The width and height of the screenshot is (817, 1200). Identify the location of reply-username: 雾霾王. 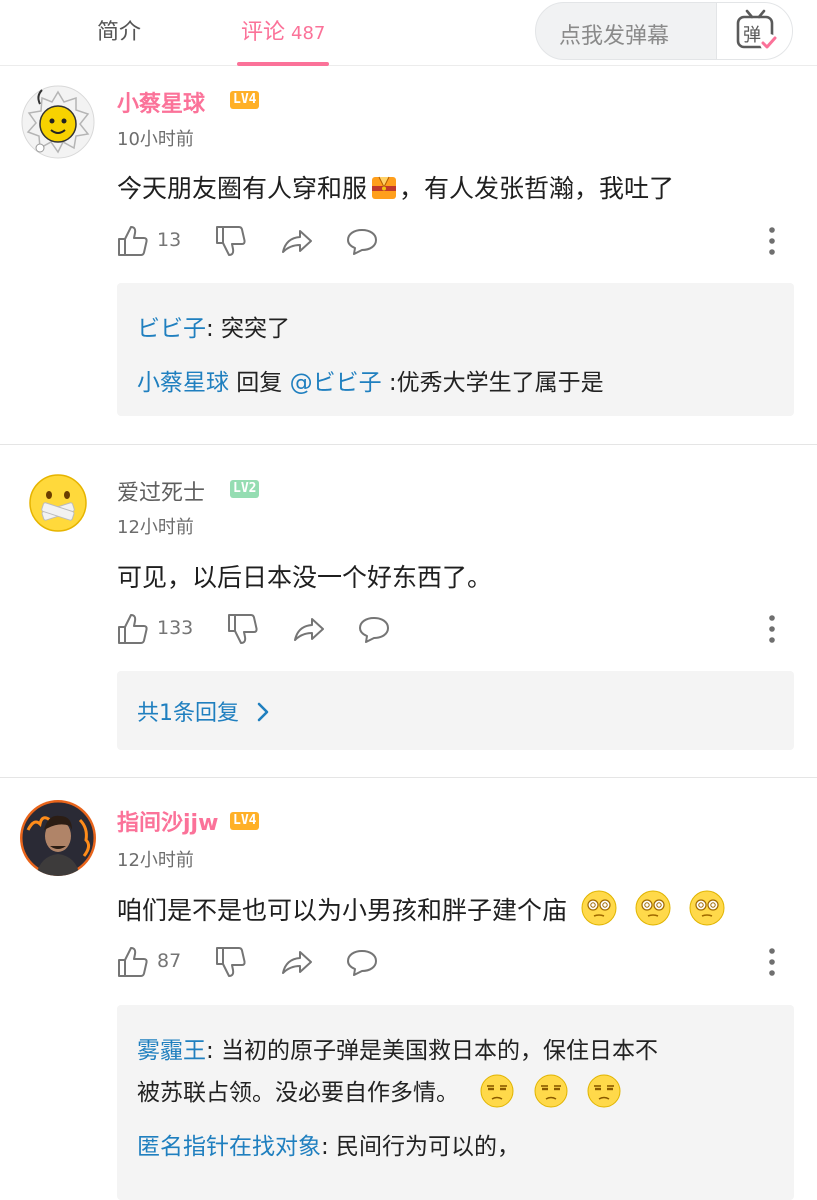
(171, 1051).